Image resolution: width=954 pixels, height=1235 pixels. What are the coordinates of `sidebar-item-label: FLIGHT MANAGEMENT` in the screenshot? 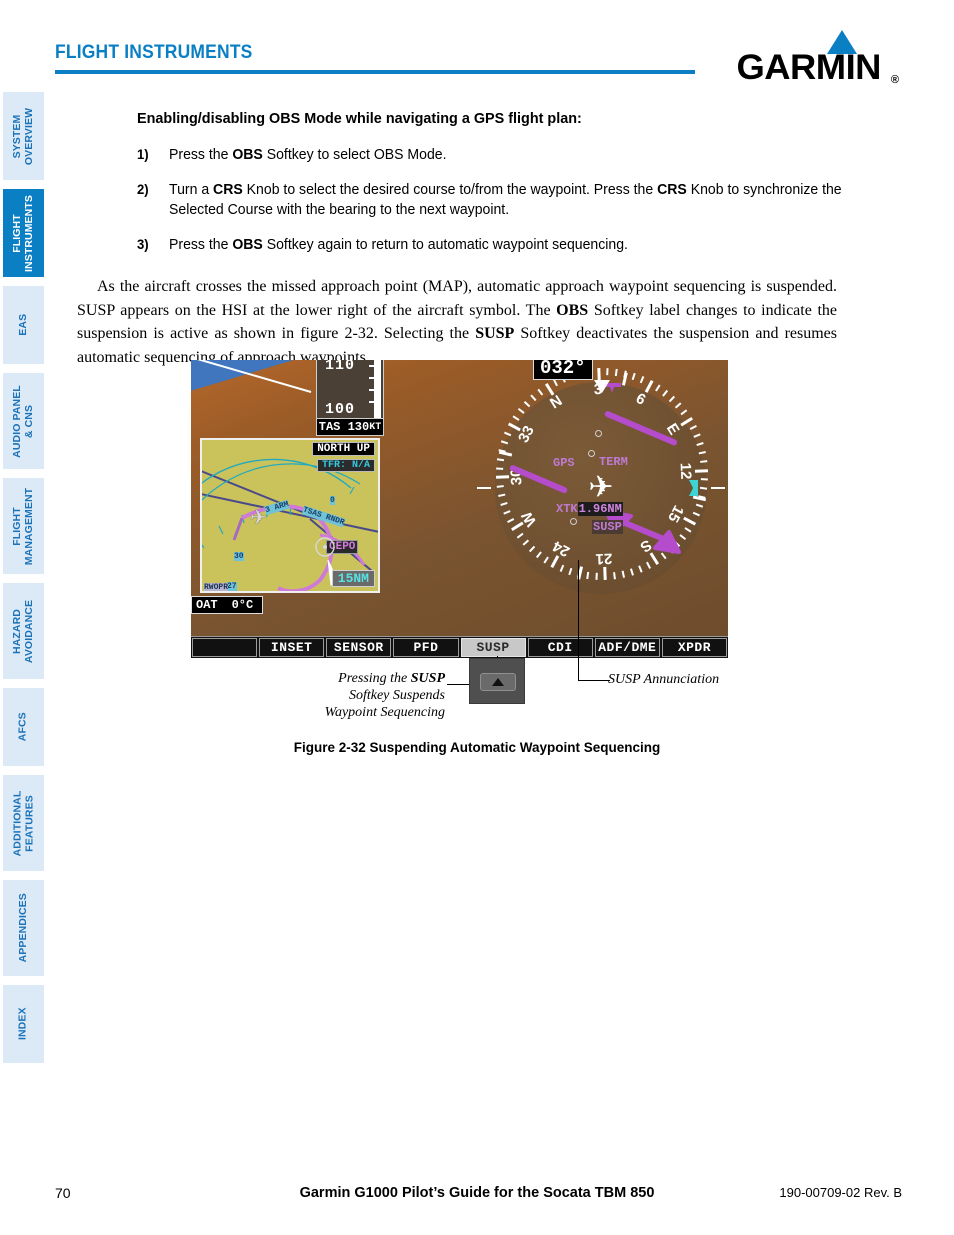 It's located at (23, 526).